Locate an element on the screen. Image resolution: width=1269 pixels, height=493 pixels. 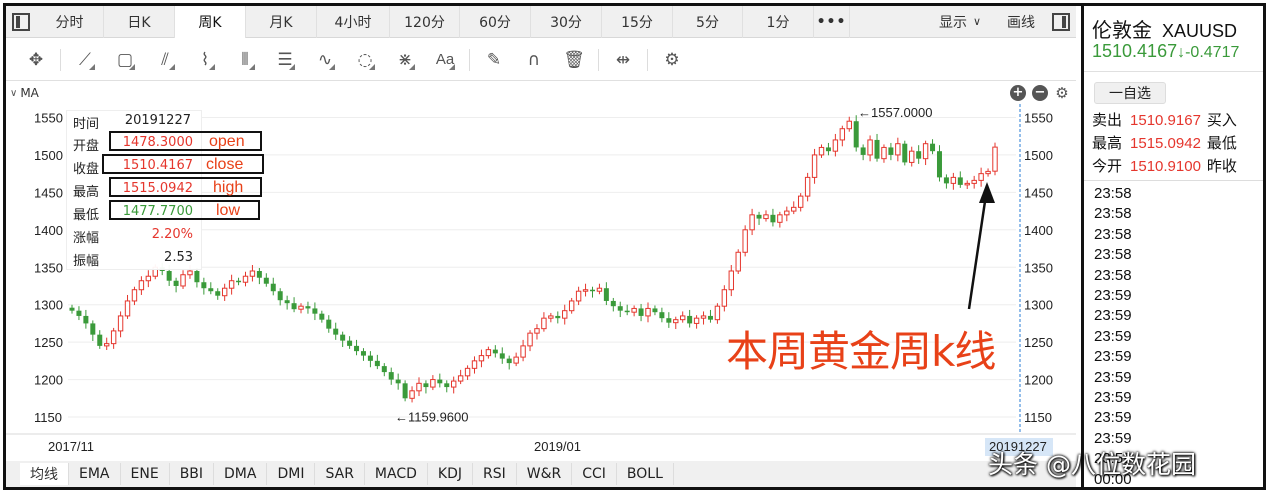
period-tab: 120分 is located at coordinates (425, 22).